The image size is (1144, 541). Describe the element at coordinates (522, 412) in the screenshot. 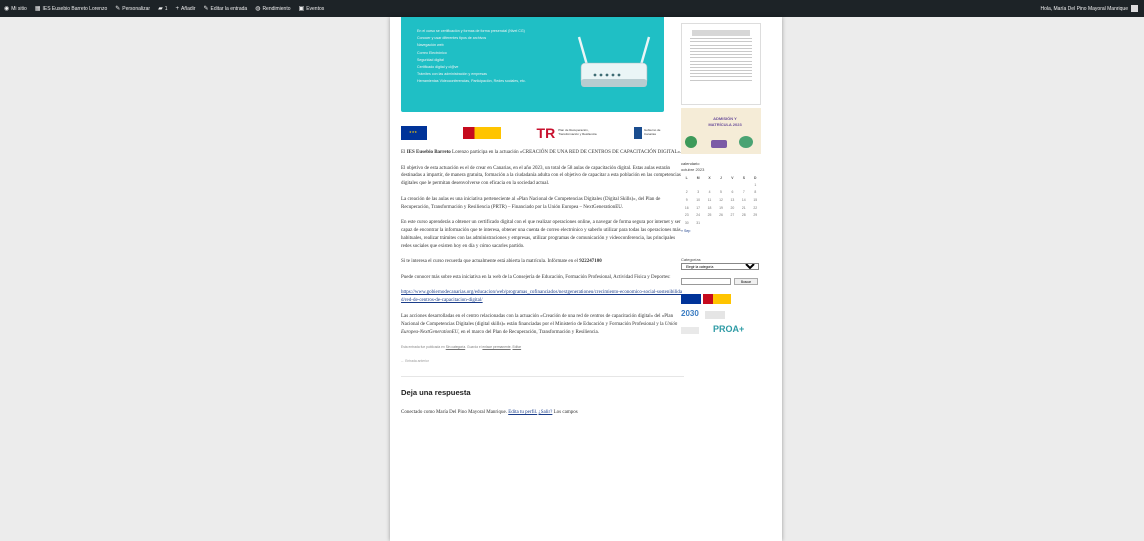

I see `edit-profile-link: Edita tu perfil.` at that location.